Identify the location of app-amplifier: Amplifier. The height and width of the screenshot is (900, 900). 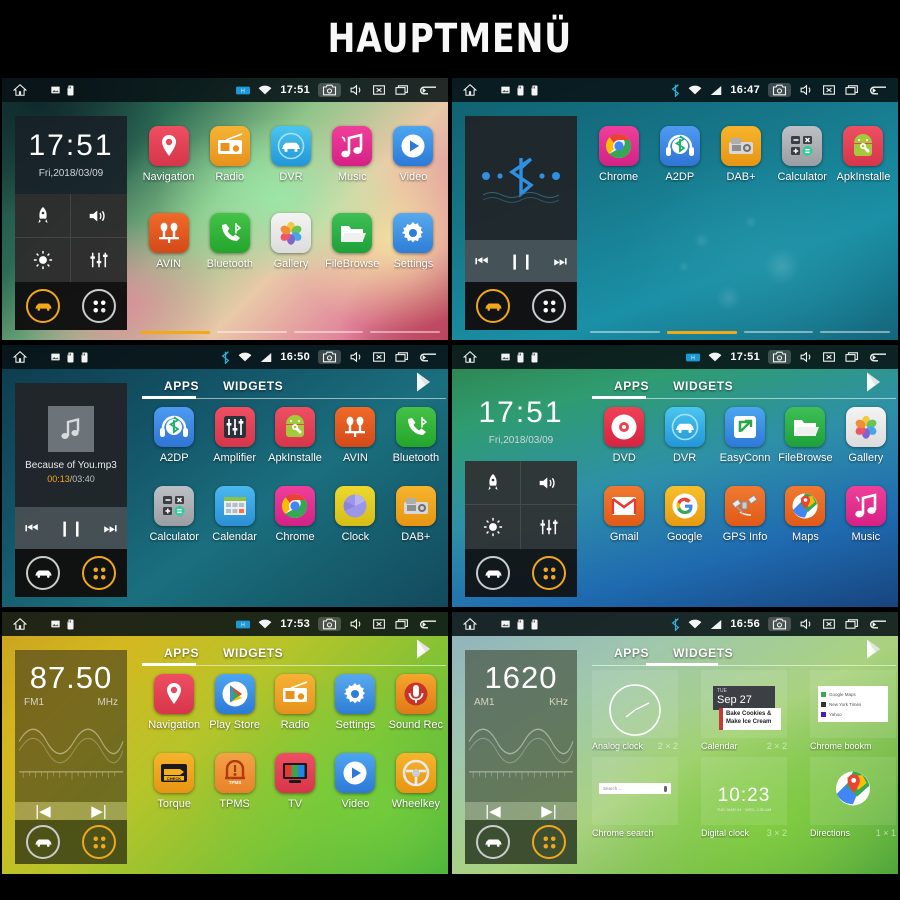
(234, 435).